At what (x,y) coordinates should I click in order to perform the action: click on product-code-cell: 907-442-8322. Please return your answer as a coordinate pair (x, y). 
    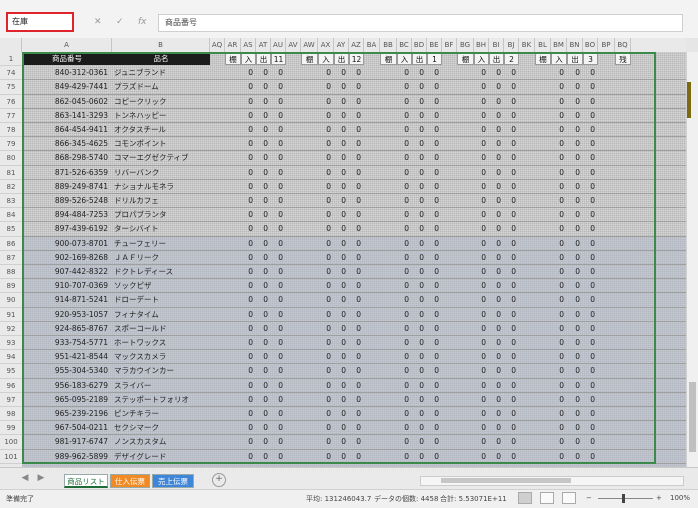
    Looking at the image, I should click on (65, 271).